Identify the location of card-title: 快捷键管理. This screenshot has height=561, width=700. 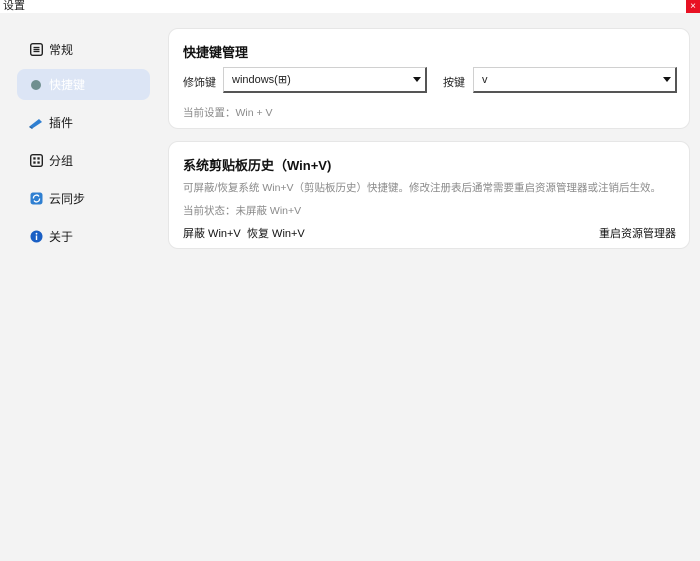
(216, 52).